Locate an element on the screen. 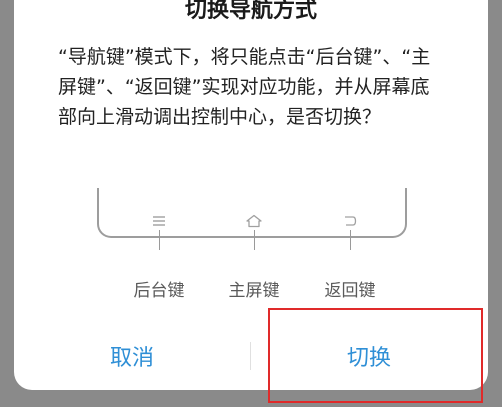 The width and height of the screenshot is (502, 407). back-key-leader is located at coordinates (350, 240).